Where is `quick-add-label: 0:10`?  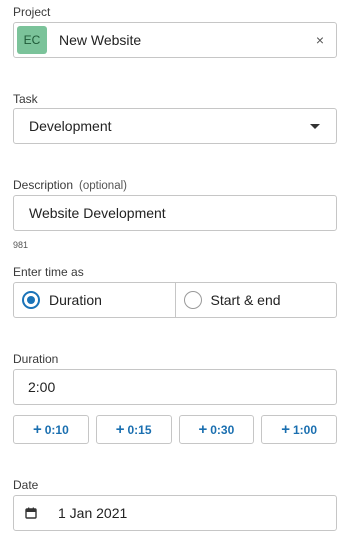 quick-add-label: 0:10 is located at coordinates (56, 429).